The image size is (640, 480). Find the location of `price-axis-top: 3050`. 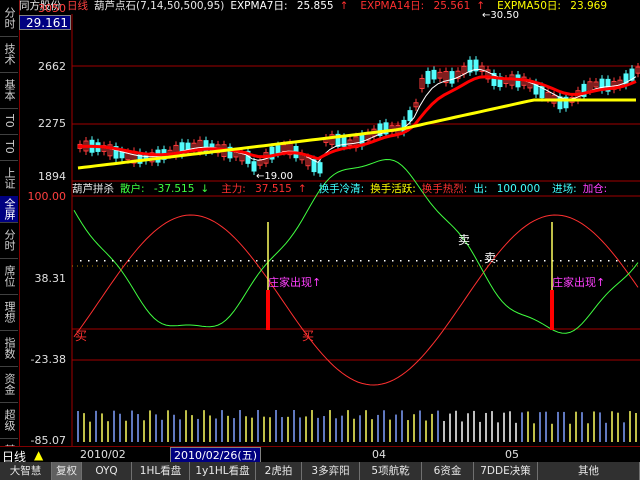

price-axis-top: 3050 is located at coordinates (52, 8).